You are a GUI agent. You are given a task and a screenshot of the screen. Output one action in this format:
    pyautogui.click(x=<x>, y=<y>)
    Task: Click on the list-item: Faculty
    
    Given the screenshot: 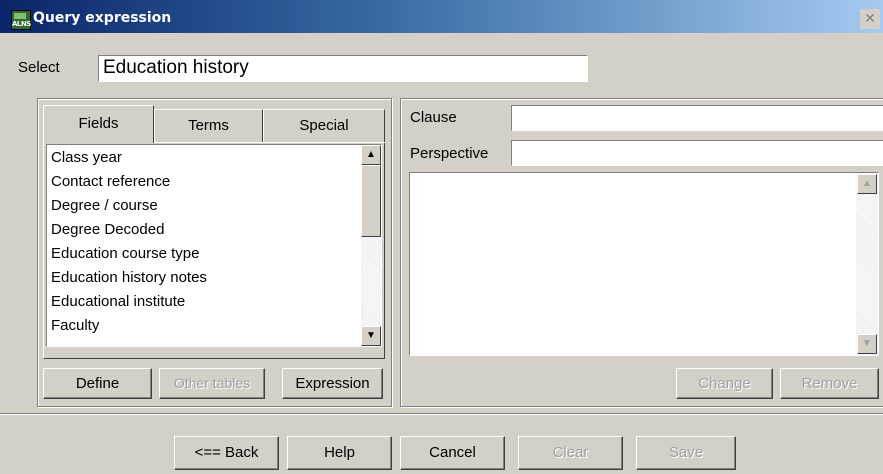 What is the action you would take?
    pyautogui.click(x=75, y=325)
    